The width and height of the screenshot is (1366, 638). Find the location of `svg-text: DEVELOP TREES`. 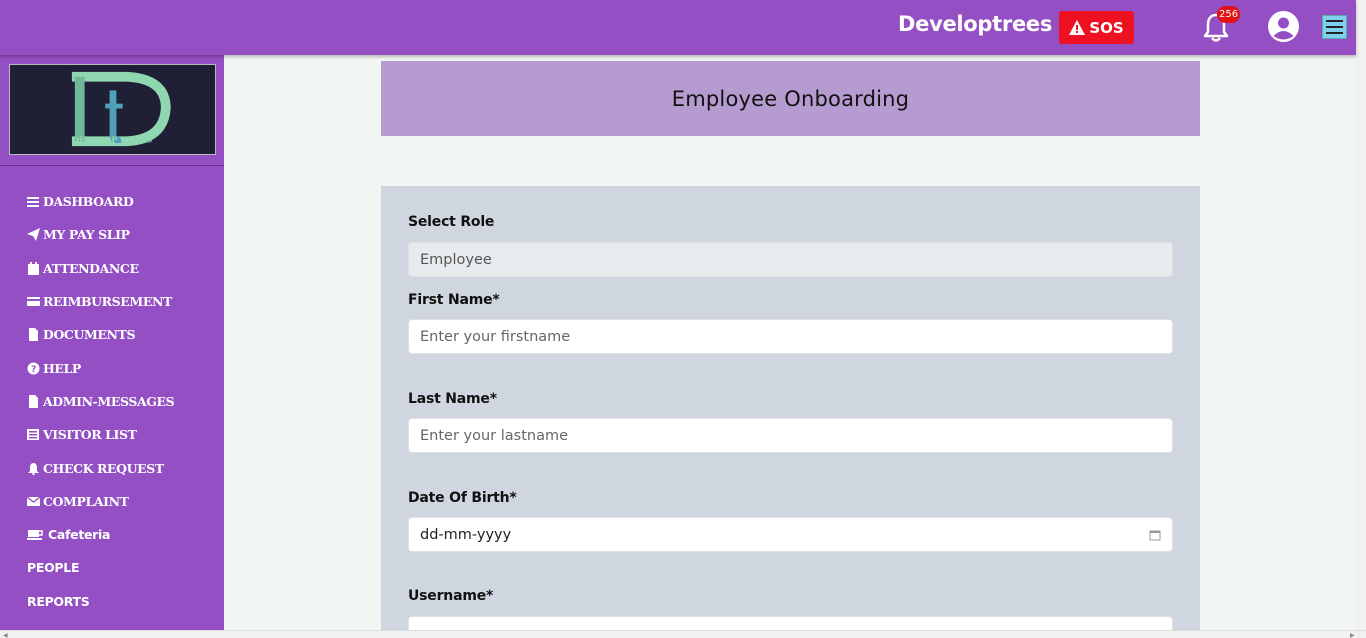

svg-text: DEVELOP TREES is located at coordinates (112, 139).